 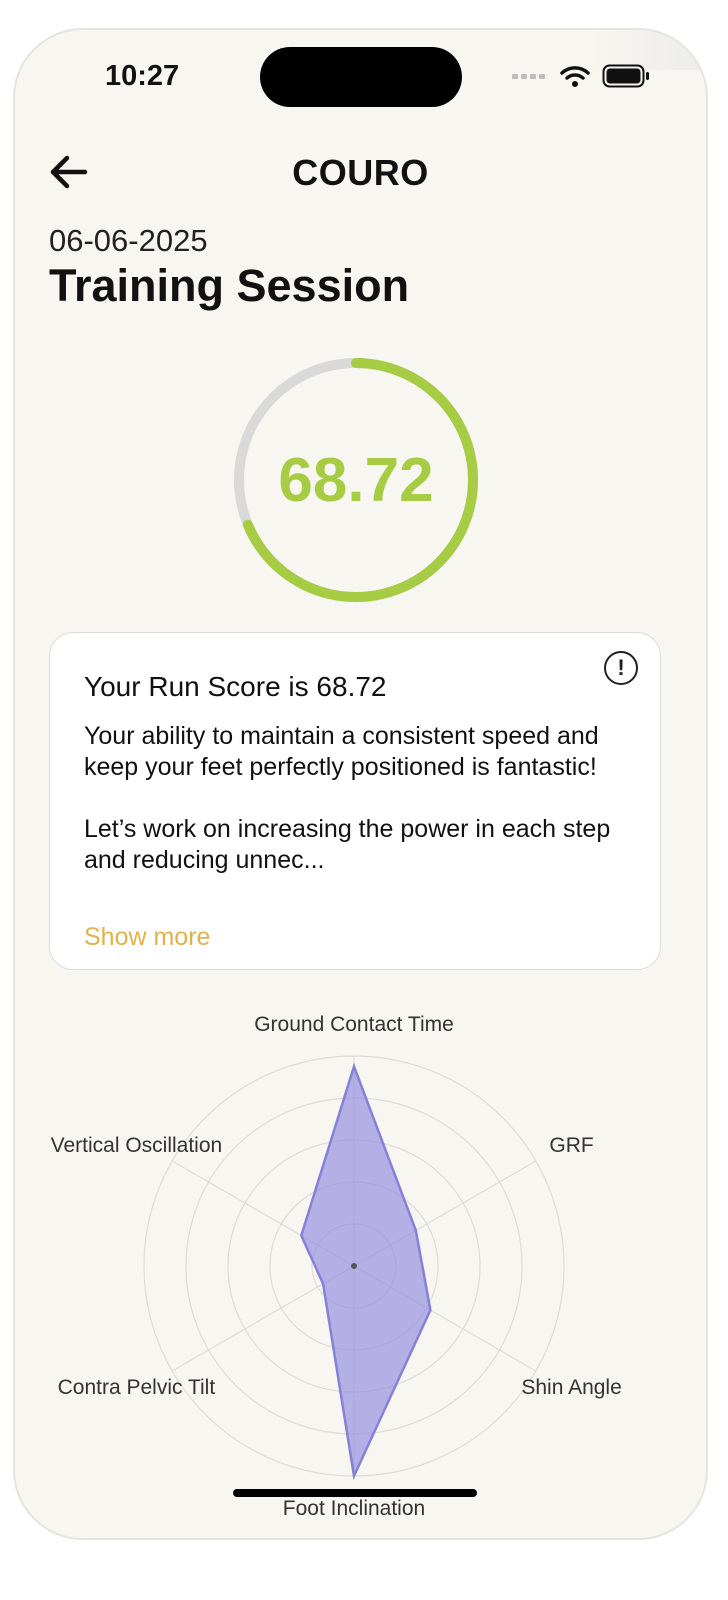 I want to click on score-value: 68.72, so click(x=356, y=480).